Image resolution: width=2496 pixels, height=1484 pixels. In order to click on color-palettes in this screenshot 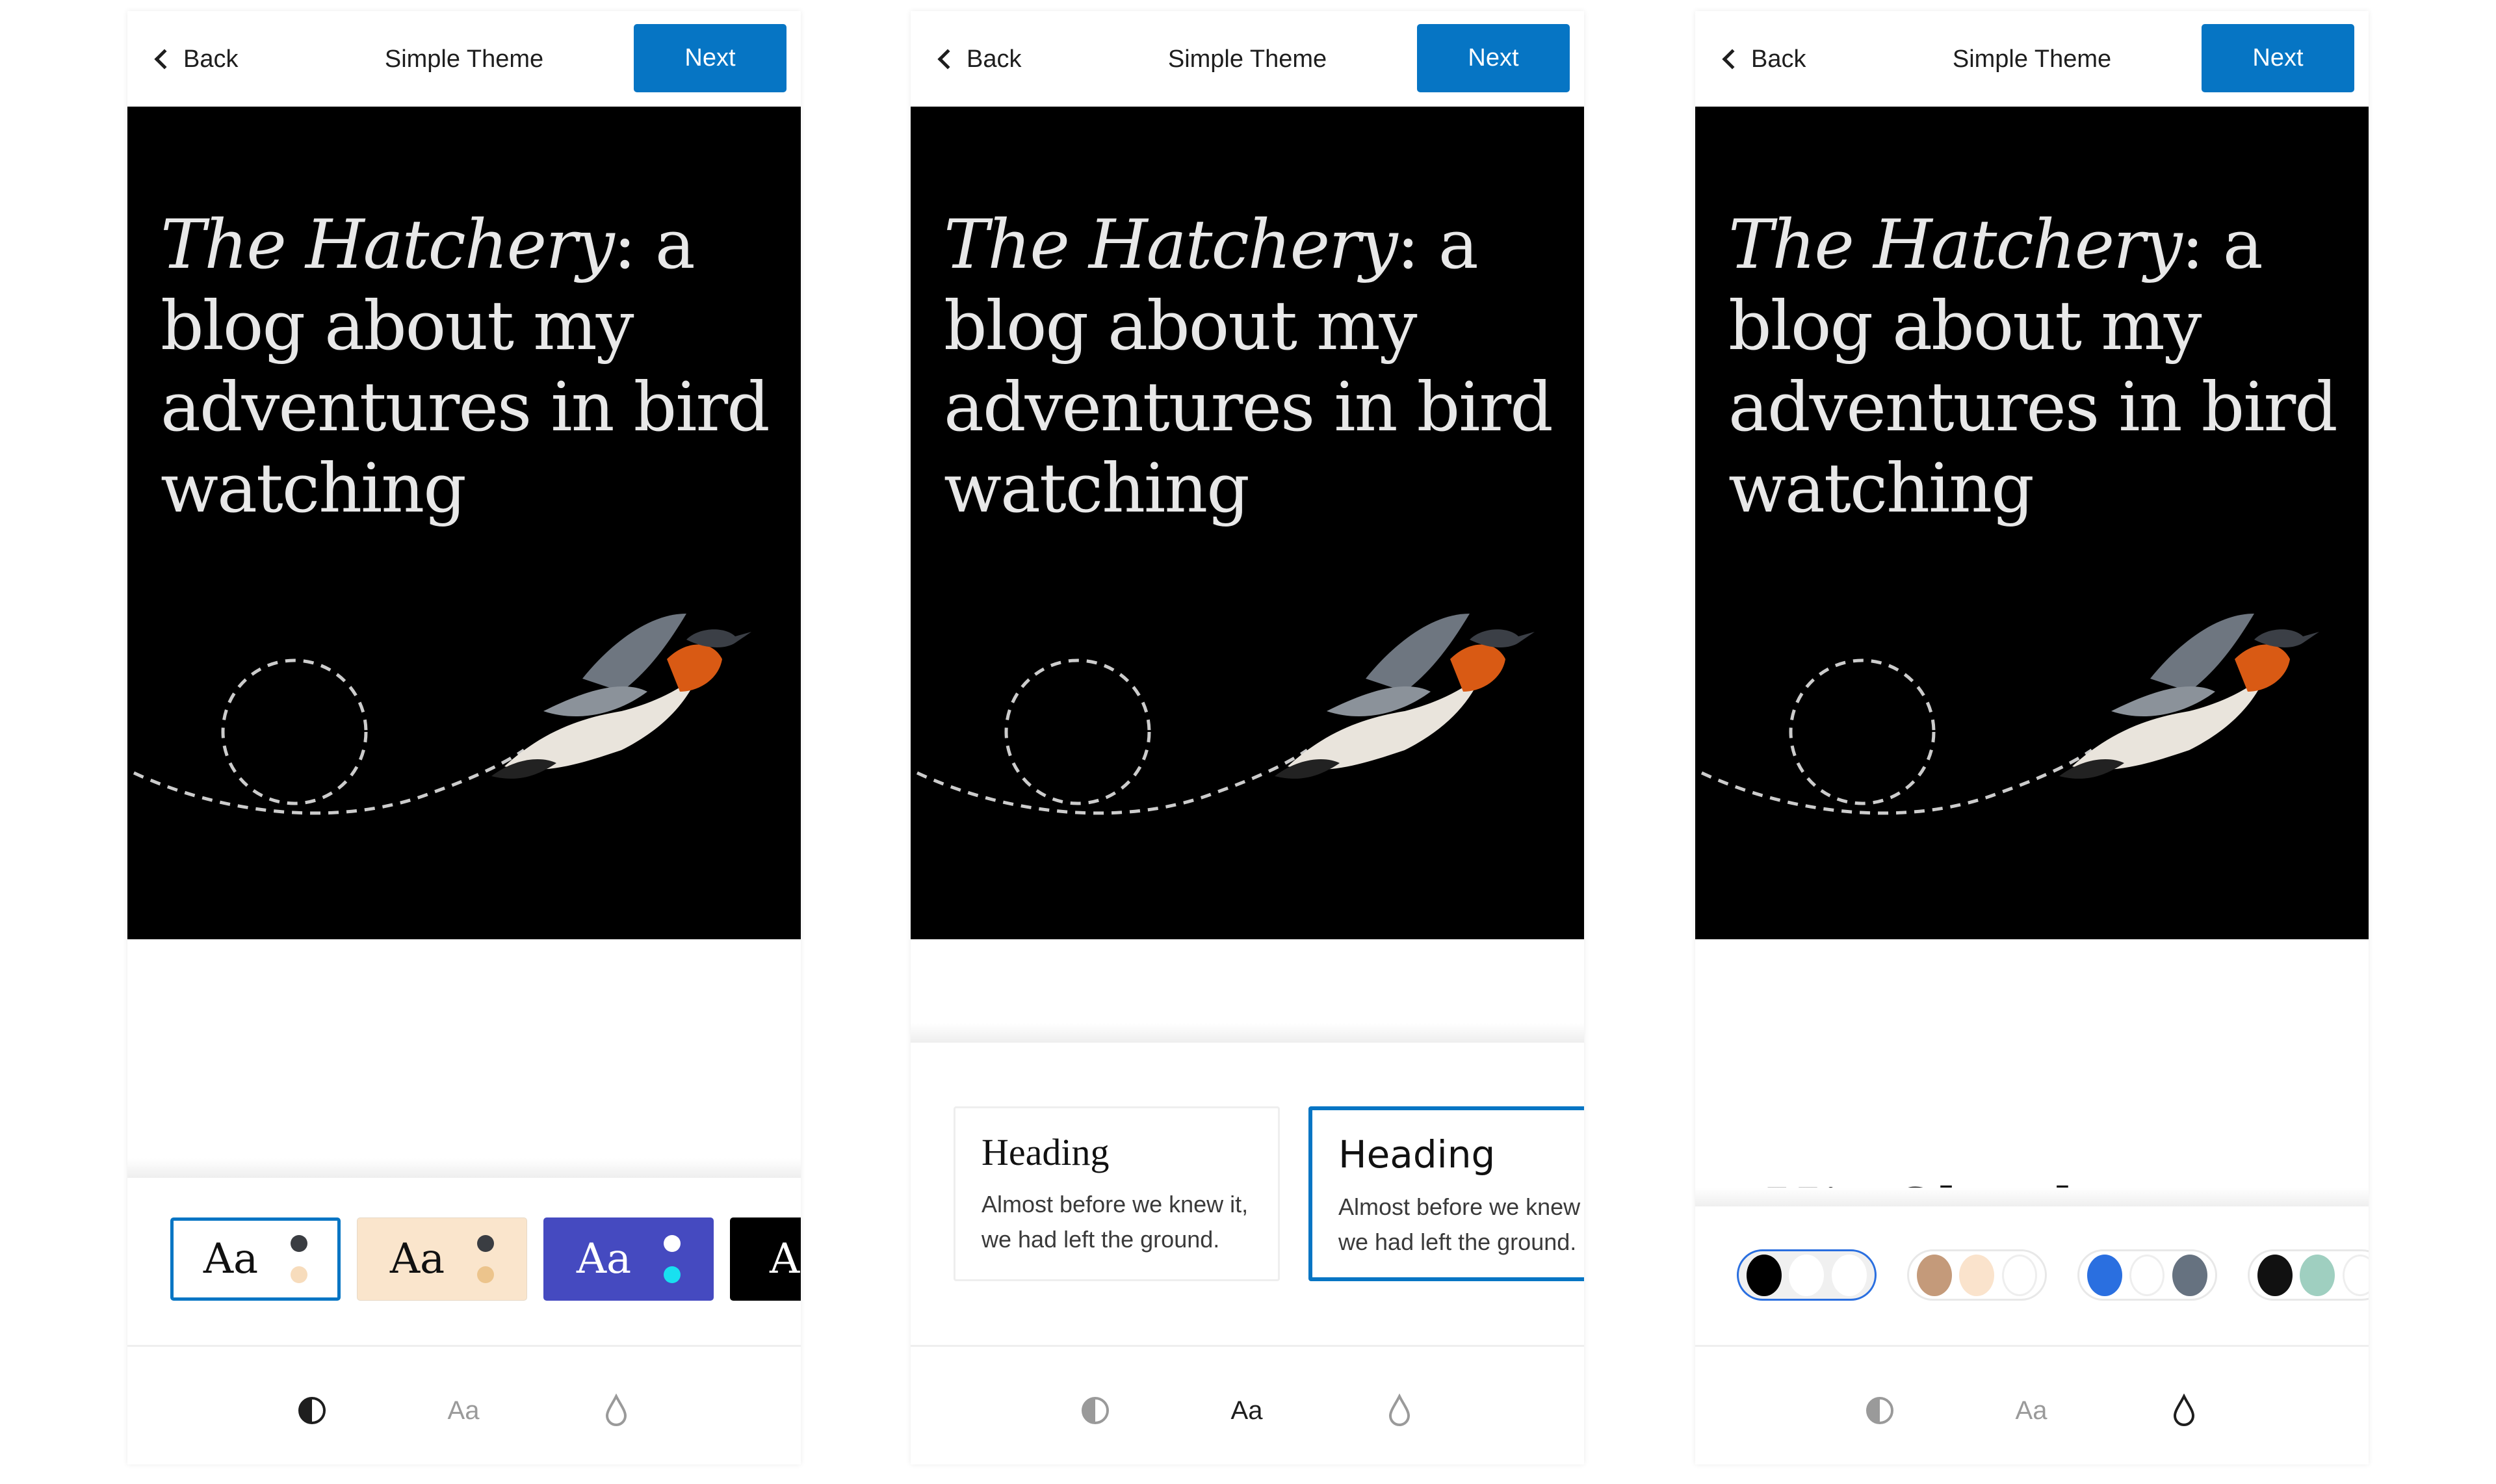, I will do `click(2032, 1276)`.